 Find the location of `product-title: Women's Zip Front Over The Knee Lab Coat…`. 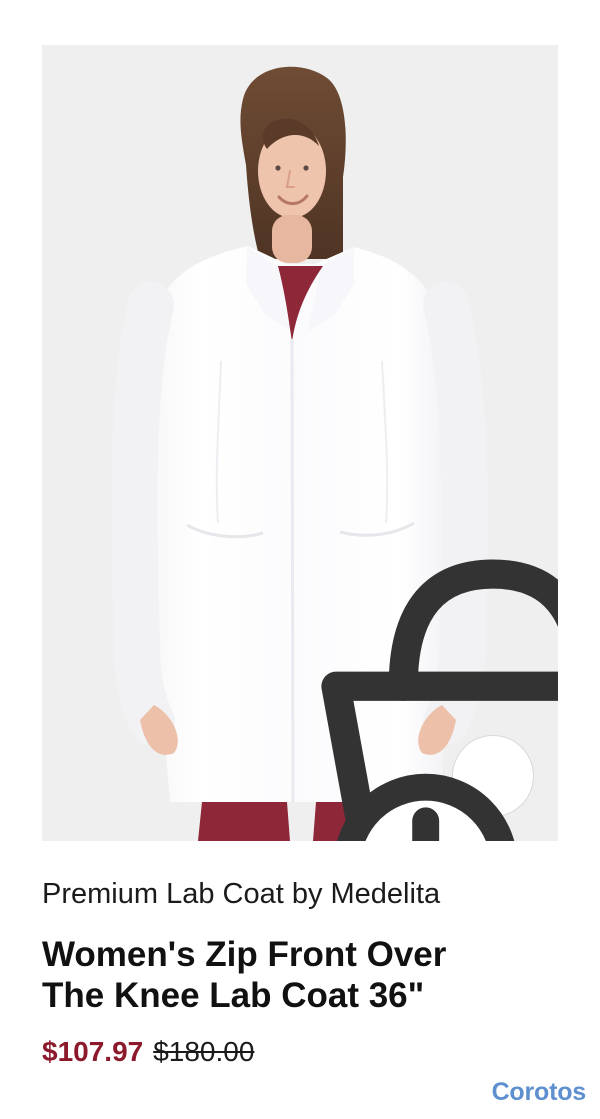

product-title: Women's Zip Front Over The Knee Lab Coat… is located at coordinates (302, 975).